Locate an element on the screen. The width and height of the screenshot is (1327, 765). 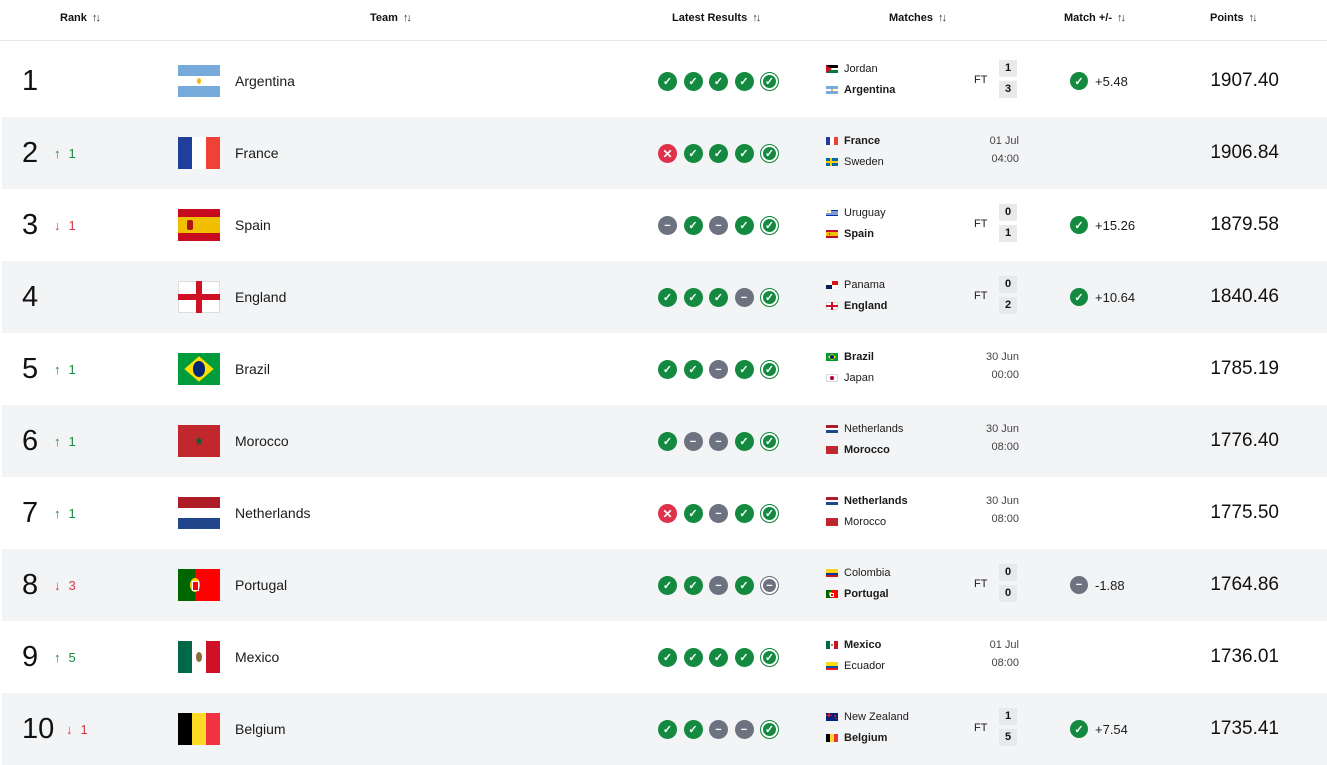
team-name: Morocco is located at coordinates (262, 441).